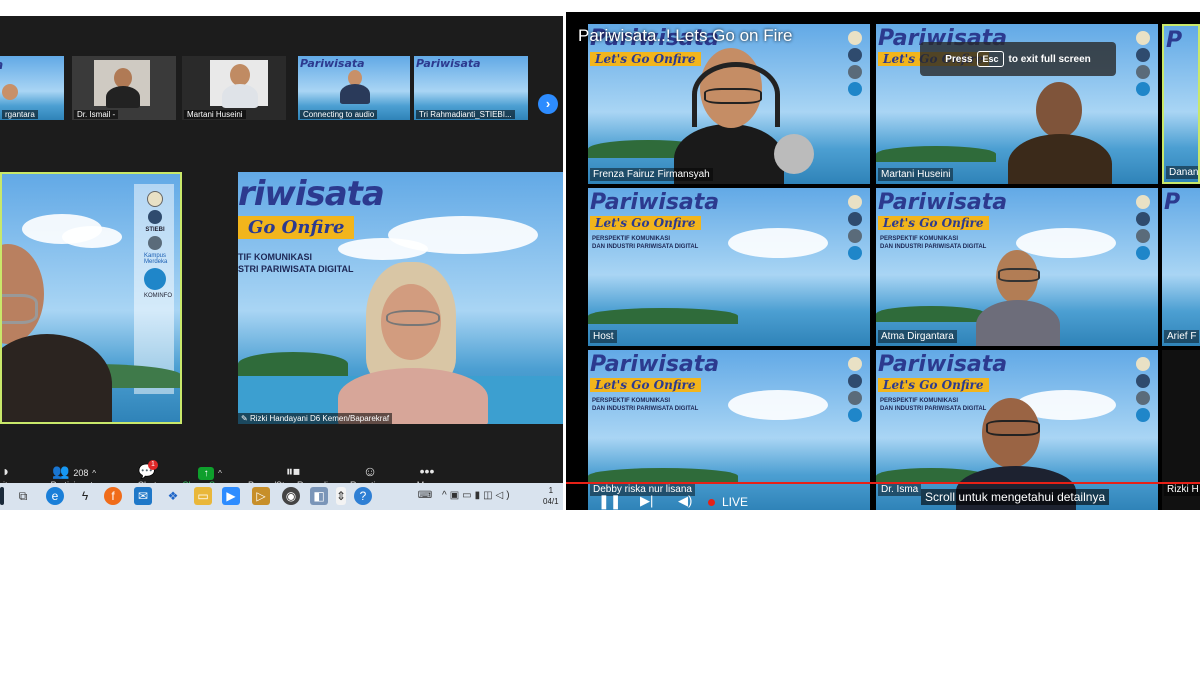 This screenshot has width=1200, height=675. I want to click on system-tray-icons: ^▣▭▮◫◁), so click(487, 496).